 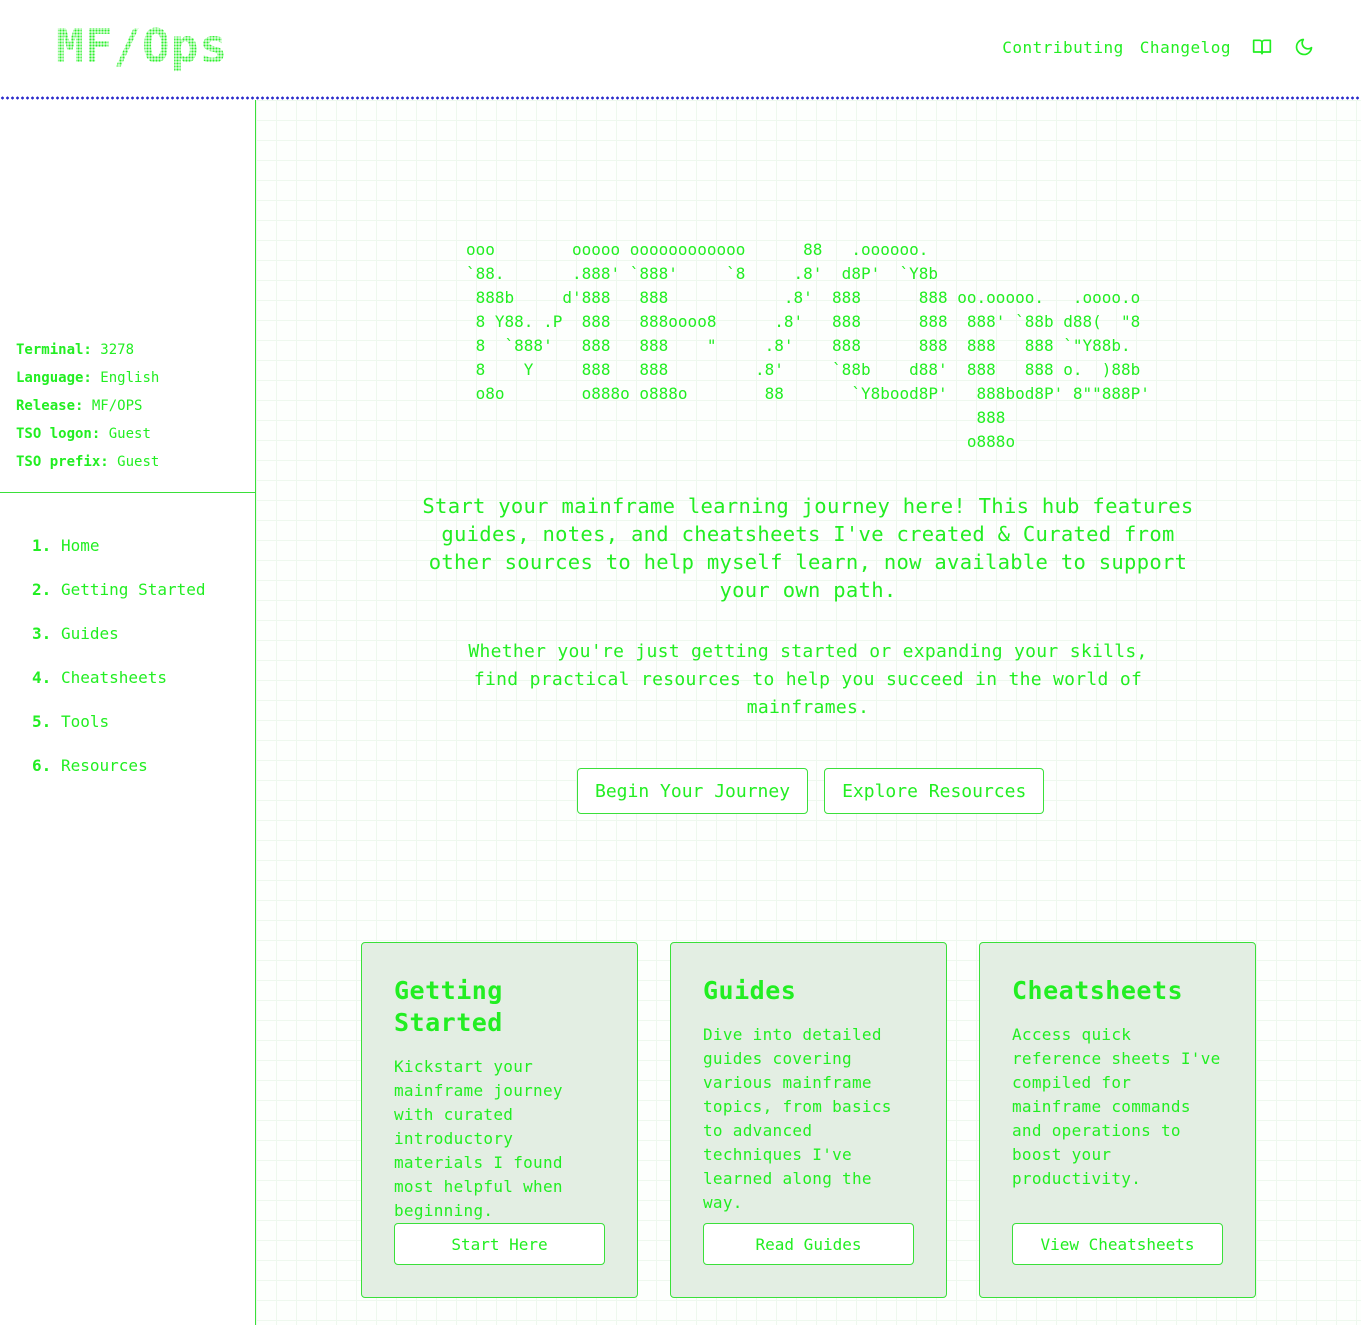 What do you see at coordinates (58, 434) in the screenshot?
I see `sysinfo-key: TSO logon:` at bounding box center [58, 434].